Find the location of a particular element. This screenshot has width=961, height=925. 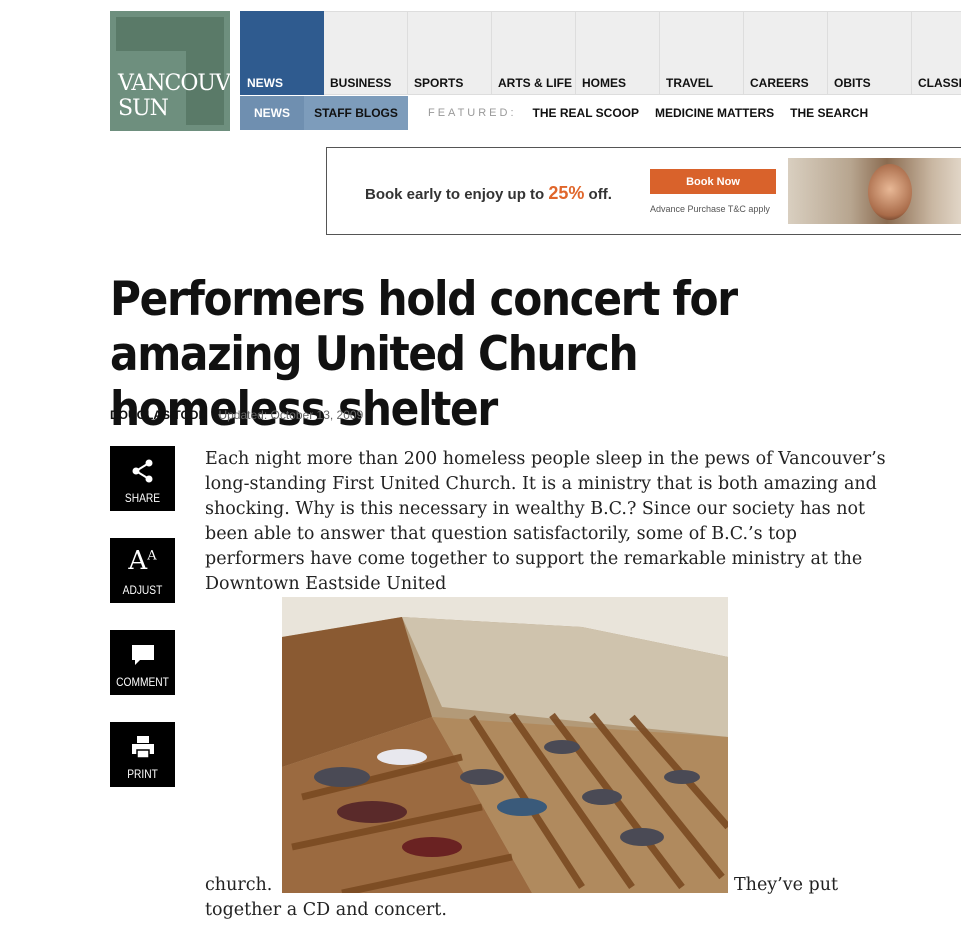

article-text-last: together a CD and concert. is located at coordinates (326, 910).